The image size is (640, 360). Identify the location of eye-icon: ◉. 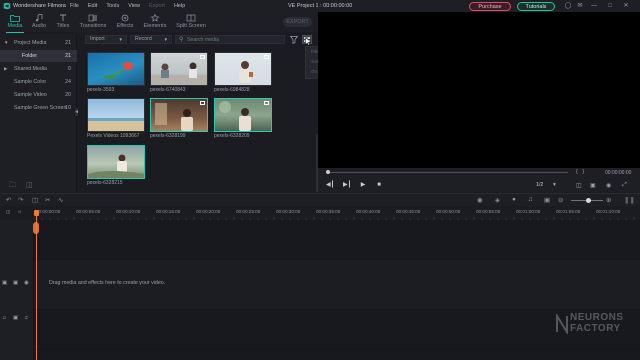
(26, 283).